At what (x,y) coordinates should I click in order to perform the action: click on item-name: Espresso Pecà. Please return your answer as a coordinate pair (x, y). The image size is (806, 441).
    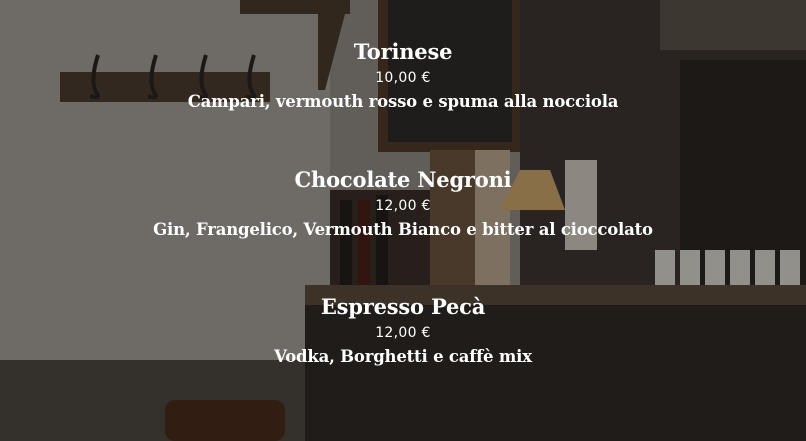
    Looking at the image, I should click on (403, 306).